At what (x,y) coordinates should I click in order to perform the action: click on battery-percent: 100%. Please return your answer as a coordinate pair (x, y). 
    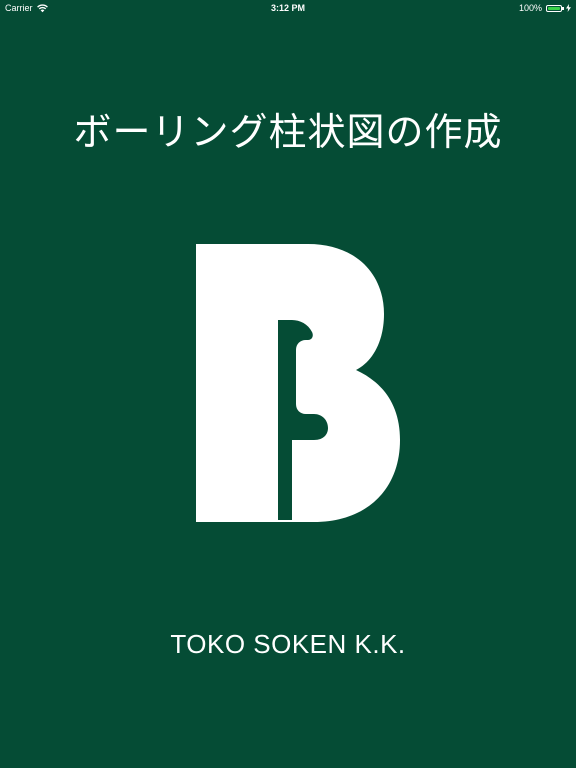
    Looking at the image, I should click on (530, 8).